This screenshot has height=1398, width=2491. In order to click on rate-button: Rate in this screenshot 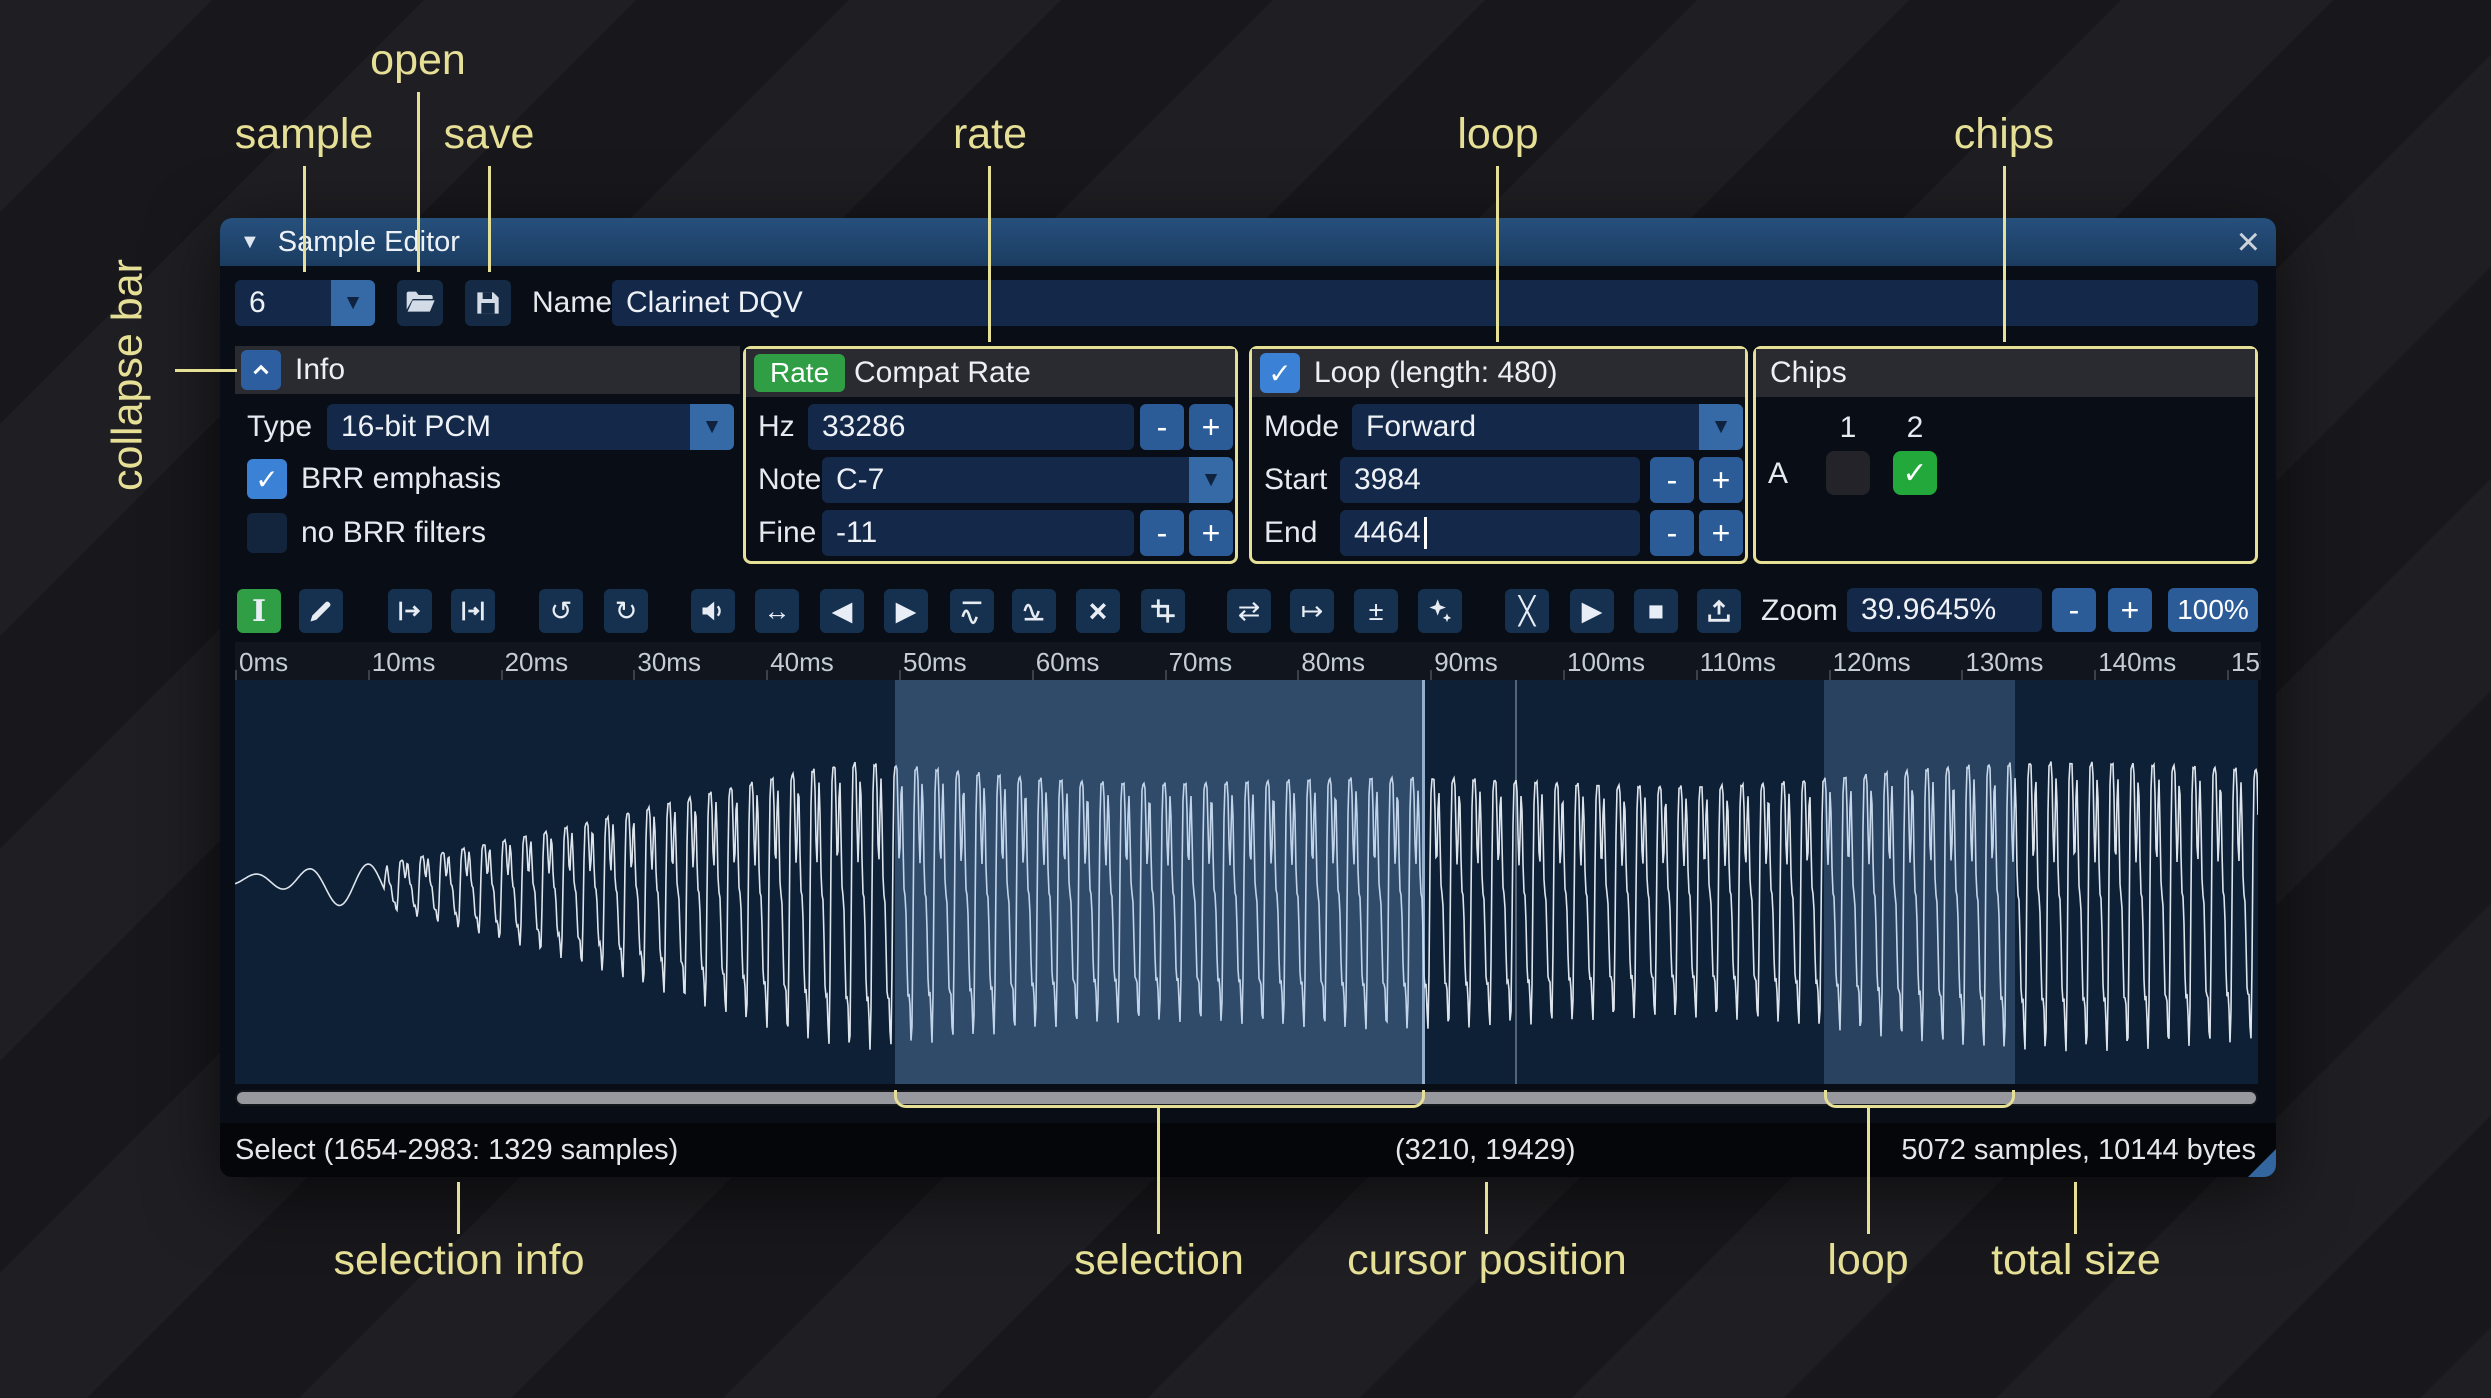, I will do `click(800, 373)`.